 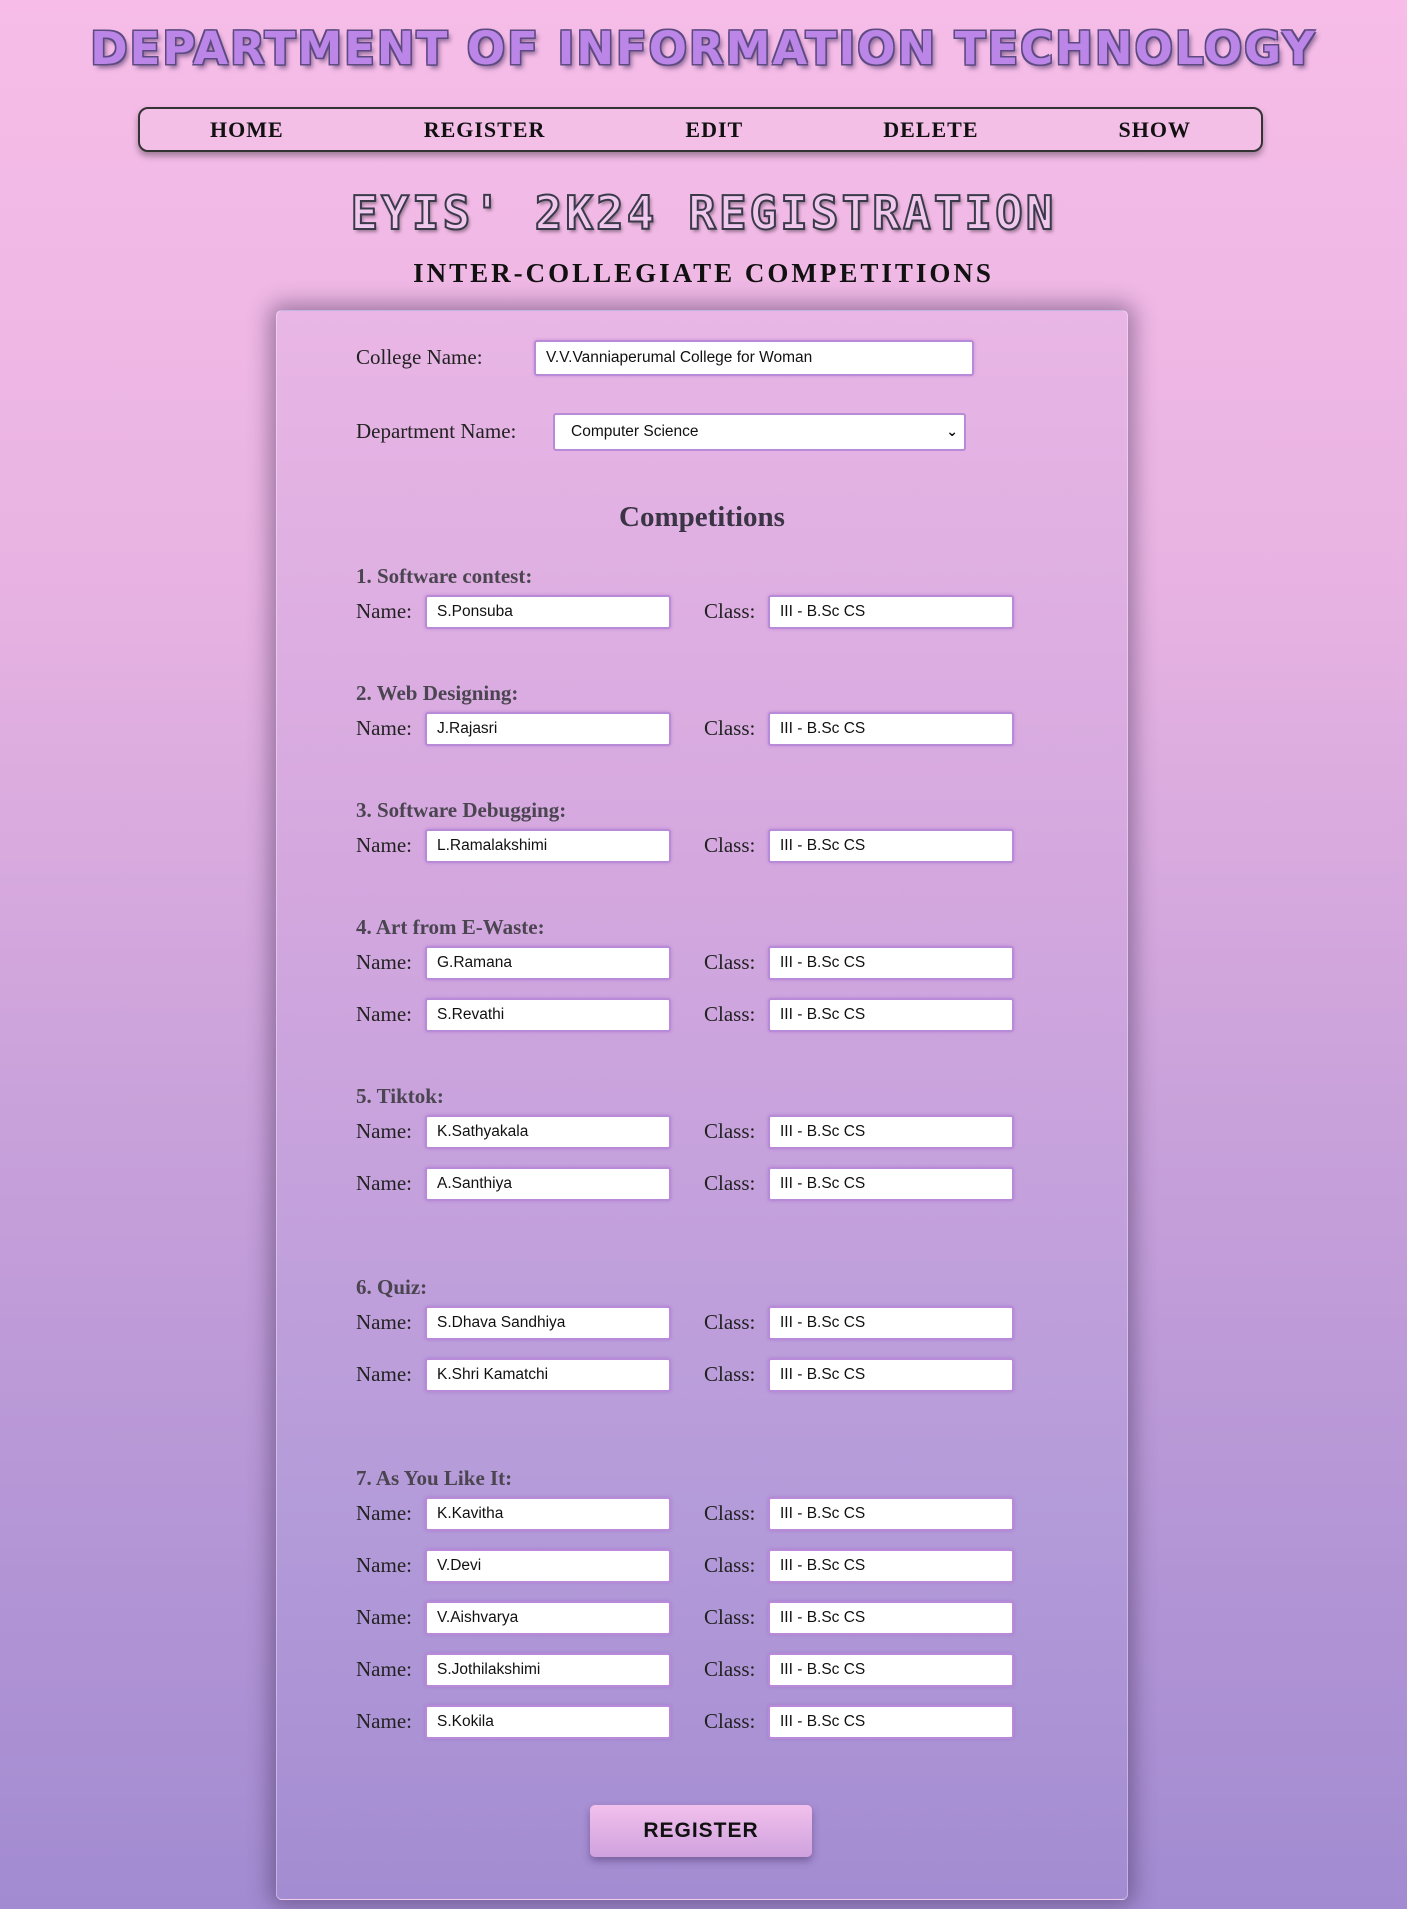 What do you see at coordinates (419, 357) in the screenshot?
I see `college-name-label: College Name:` at bounding box center [419, 357].